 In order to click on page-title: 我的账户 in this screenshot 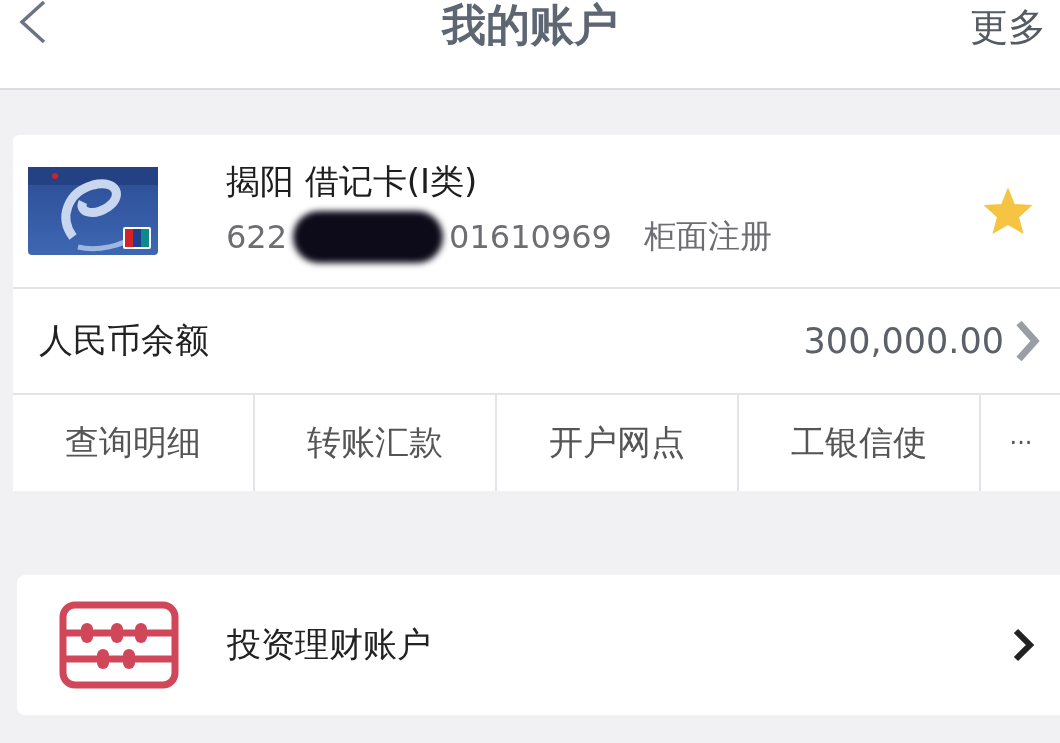, I will do `click(530, 25)`.